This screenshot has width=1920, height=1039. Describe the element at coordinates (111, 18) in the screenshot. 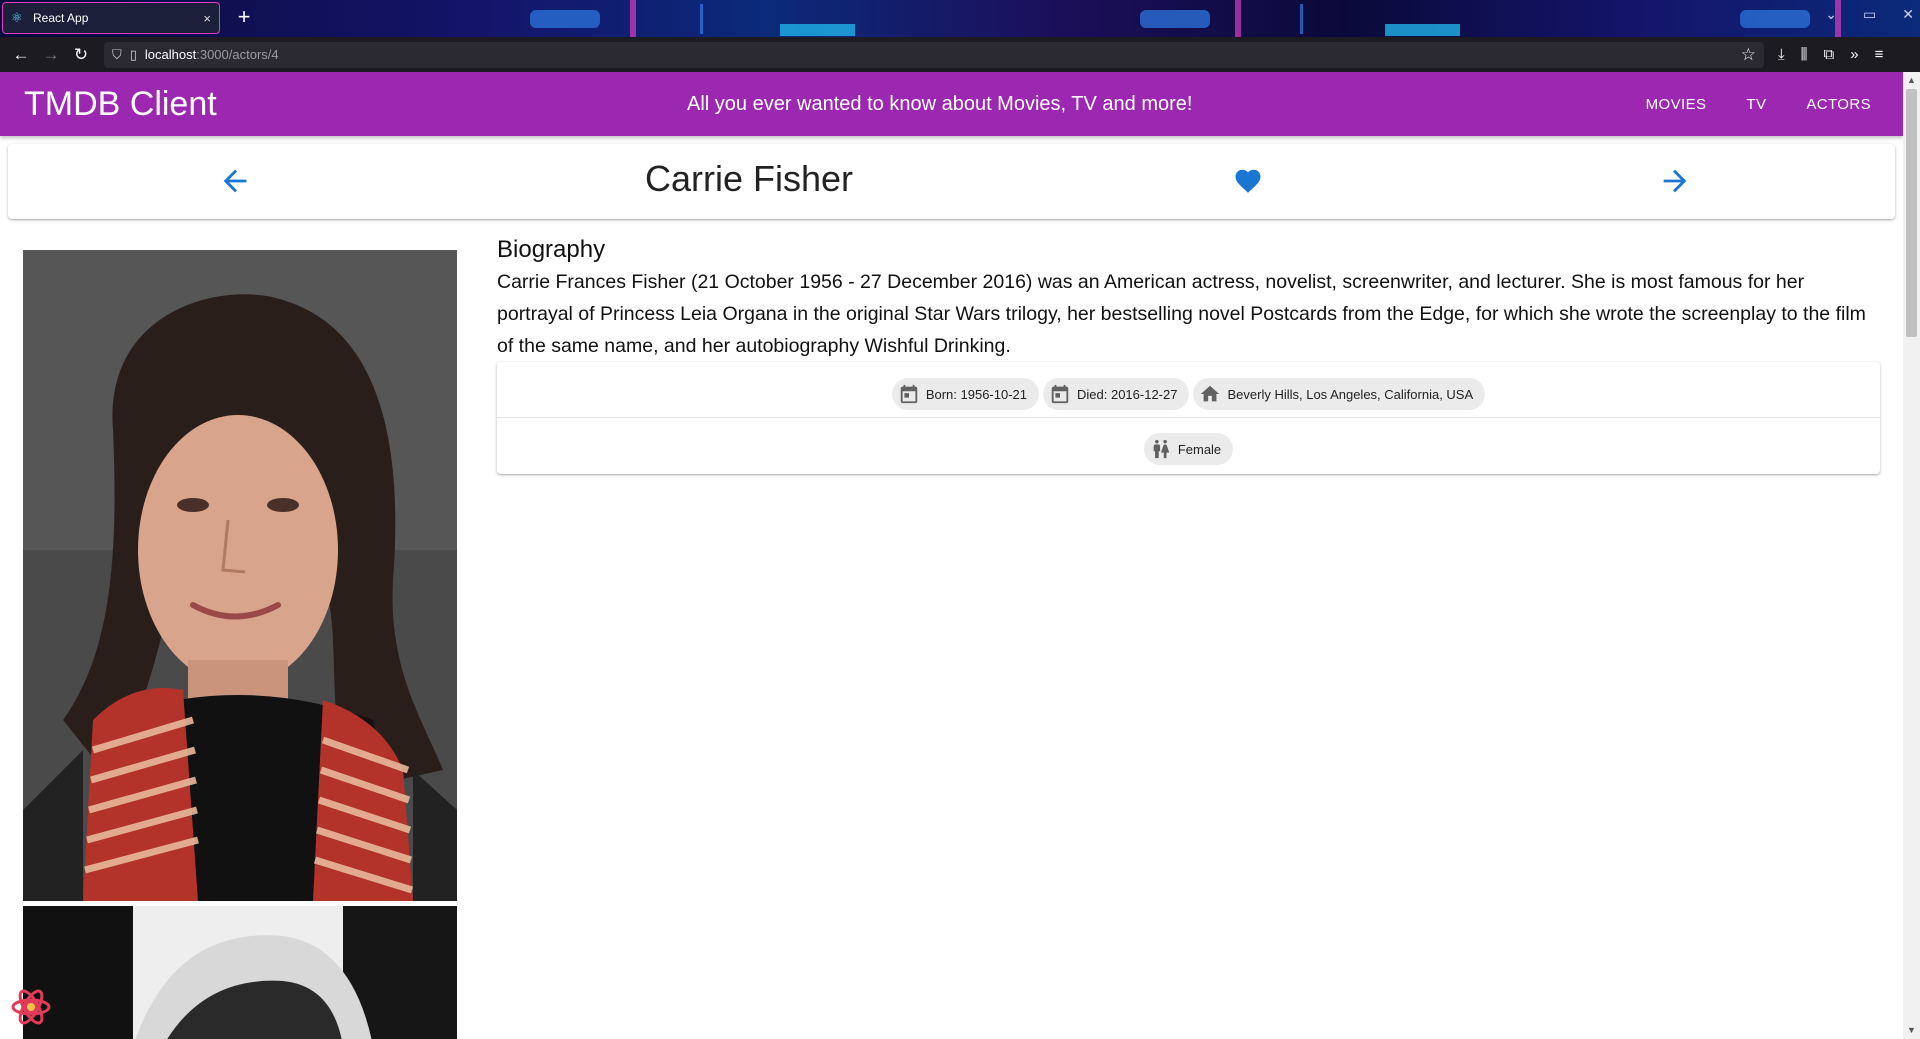

I see `browser-tab-active: ⚛ React App ×` at that location.